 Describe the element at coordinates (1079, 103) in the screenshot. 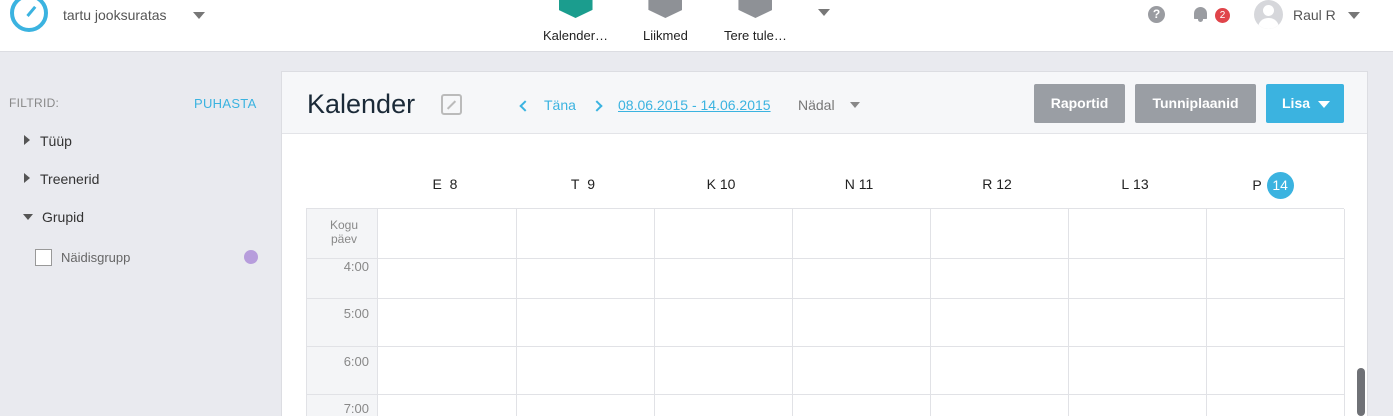

I see `reports-button: Raportid` at that location.